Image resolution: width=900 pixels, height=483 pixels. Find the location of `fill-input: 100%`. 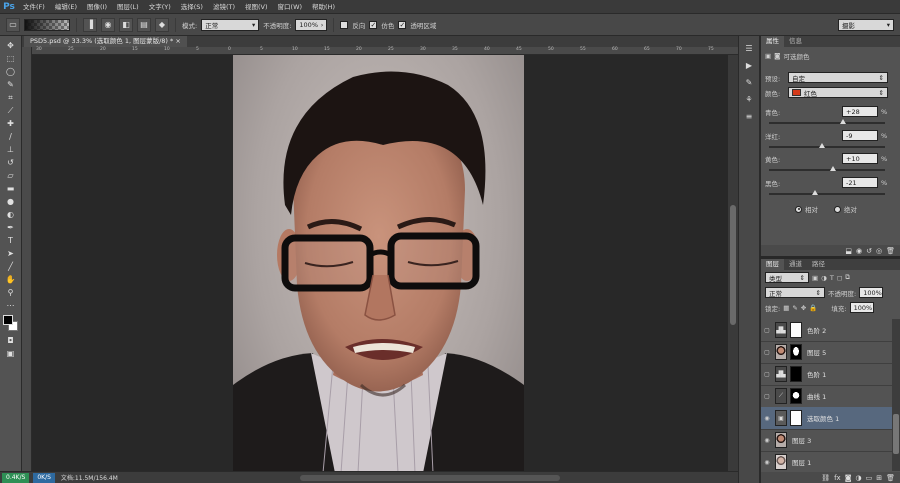

fill-input: 100% is located at coordinates (861, 307).